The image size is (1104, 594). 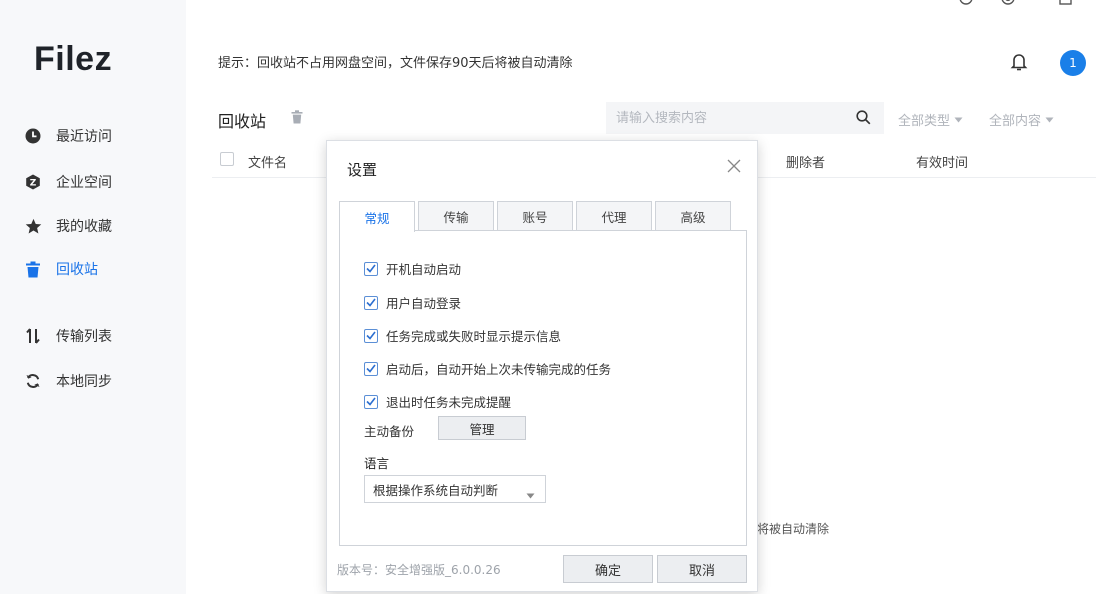 What do you see at coordinates (793, 529) in the screenshot?
I see `empty-state-text: 将被自动清除` at bounding box center [793, 529].